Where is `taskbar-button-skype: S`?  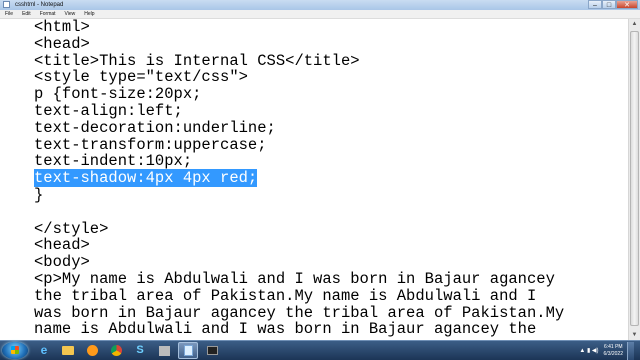
taskbar-button-skype: S is located at coordinates (140, 350).